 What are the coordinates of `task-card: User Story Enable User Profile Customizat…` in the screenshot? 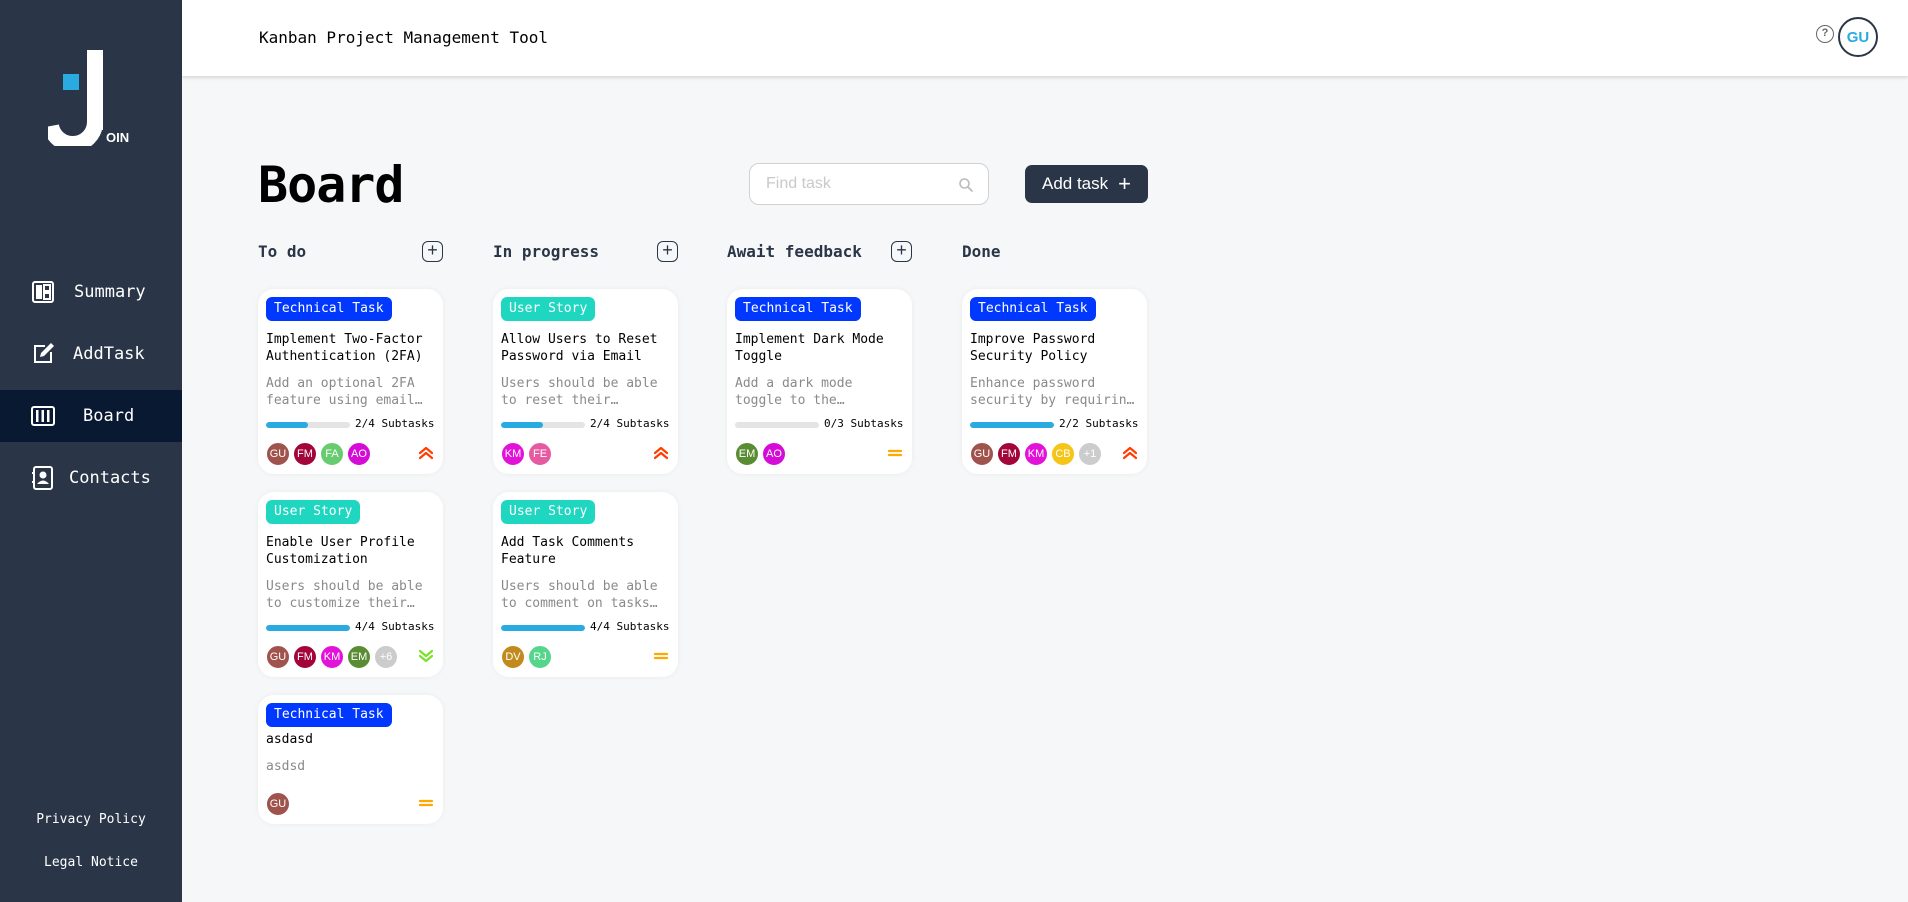 It's located at (350, 584).